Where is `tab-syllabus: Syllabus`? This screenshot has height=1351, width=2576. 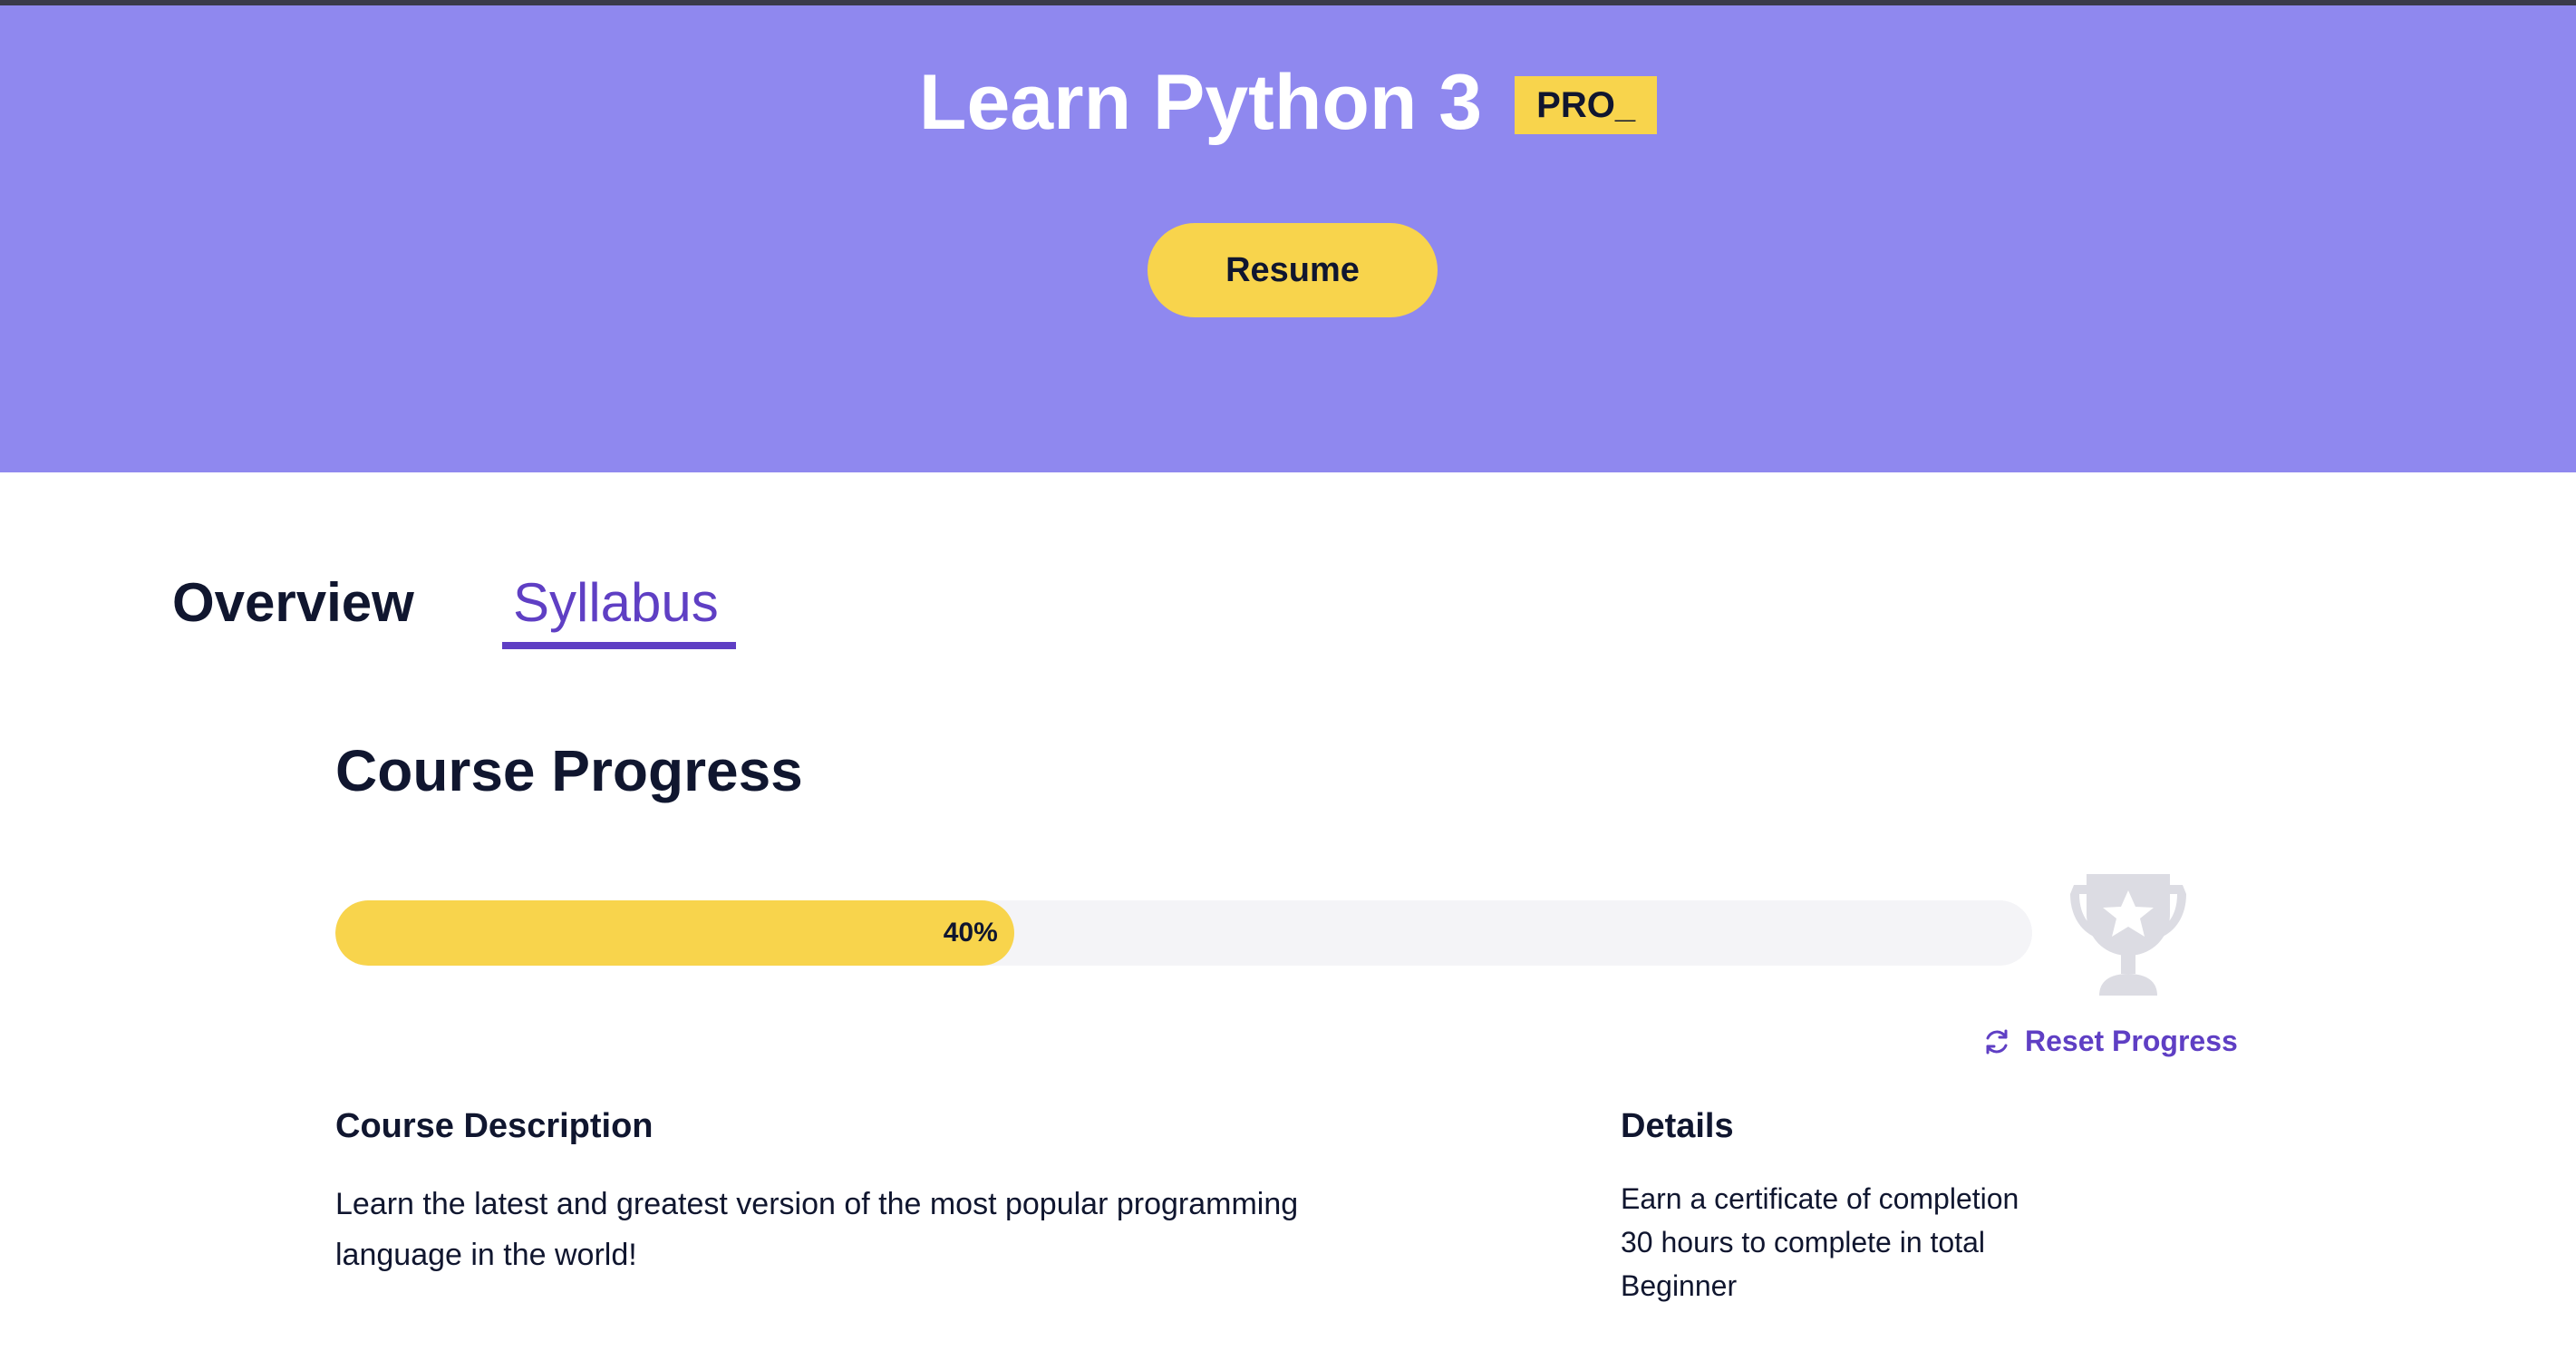
tab-syllabus: Syllabus is located at coordinates (616, 603).